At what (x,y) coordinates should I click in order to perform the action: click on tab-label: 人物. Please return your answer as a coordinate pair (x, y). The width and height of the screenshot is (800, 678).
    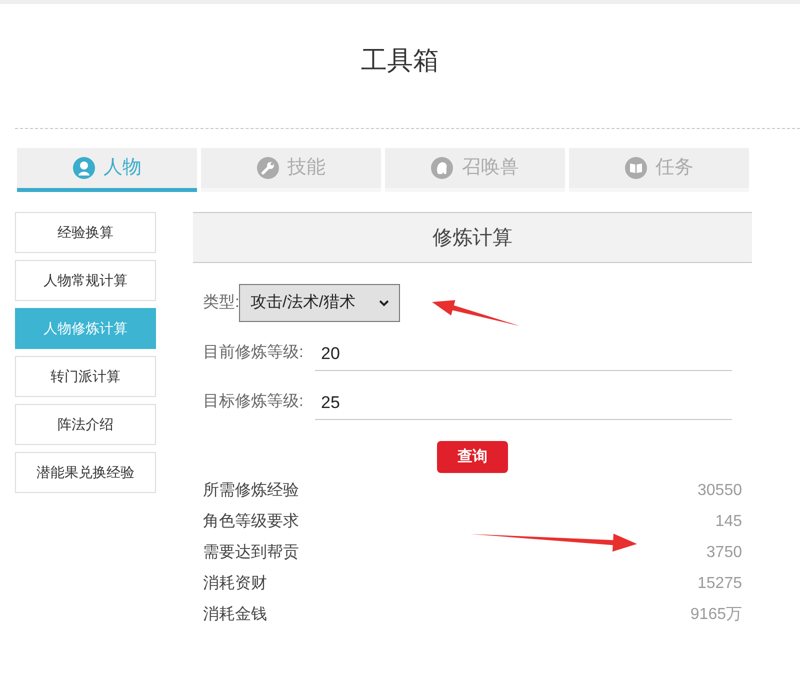
    Looking at the image, I should click on (123, 168).